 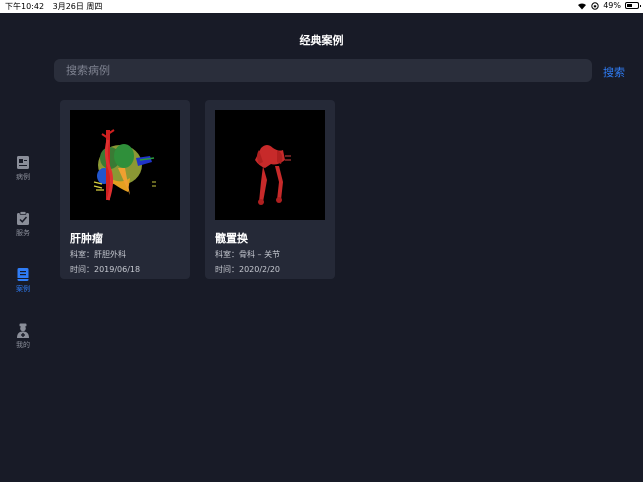 What do you see at coordinates (231, 238) in the screenshot?
I see `case-name: 髋置换` at bounding box center [231, 238].